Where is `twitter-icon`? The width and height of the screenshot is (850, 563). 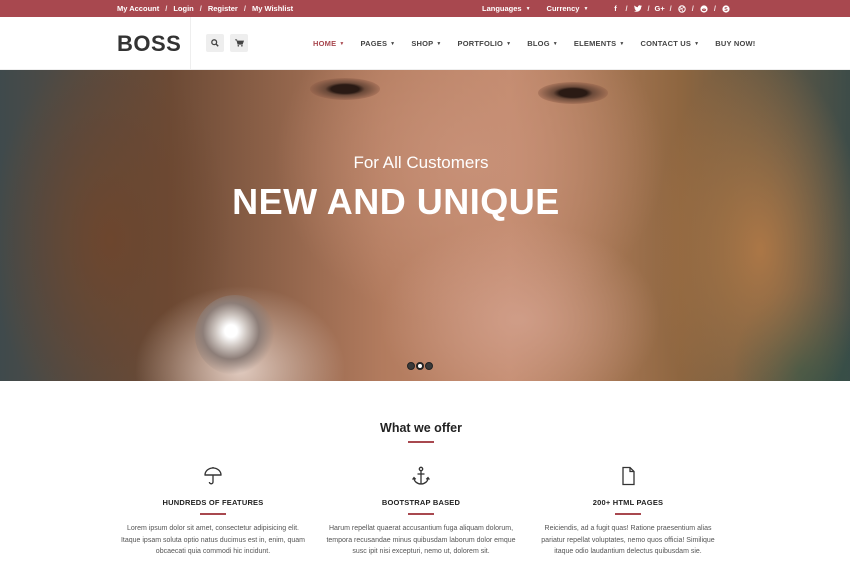 twitter-icon is located at coordinates (638, 8).